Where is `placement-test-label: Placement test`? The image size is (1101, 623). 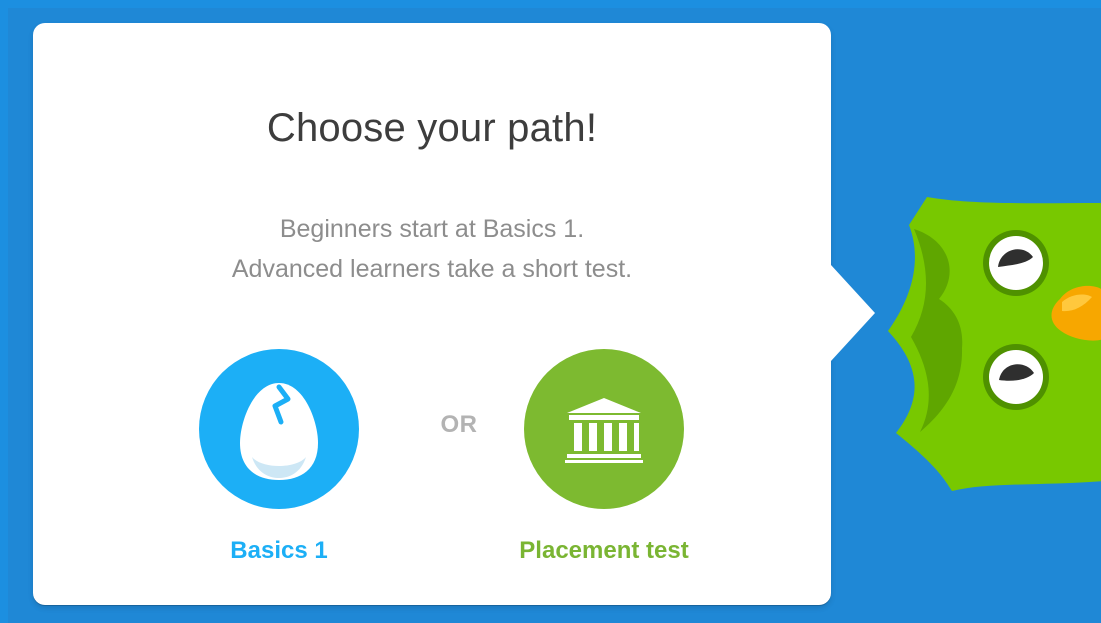 placement-test-label: Placement test is located at coordinates (604, 551).